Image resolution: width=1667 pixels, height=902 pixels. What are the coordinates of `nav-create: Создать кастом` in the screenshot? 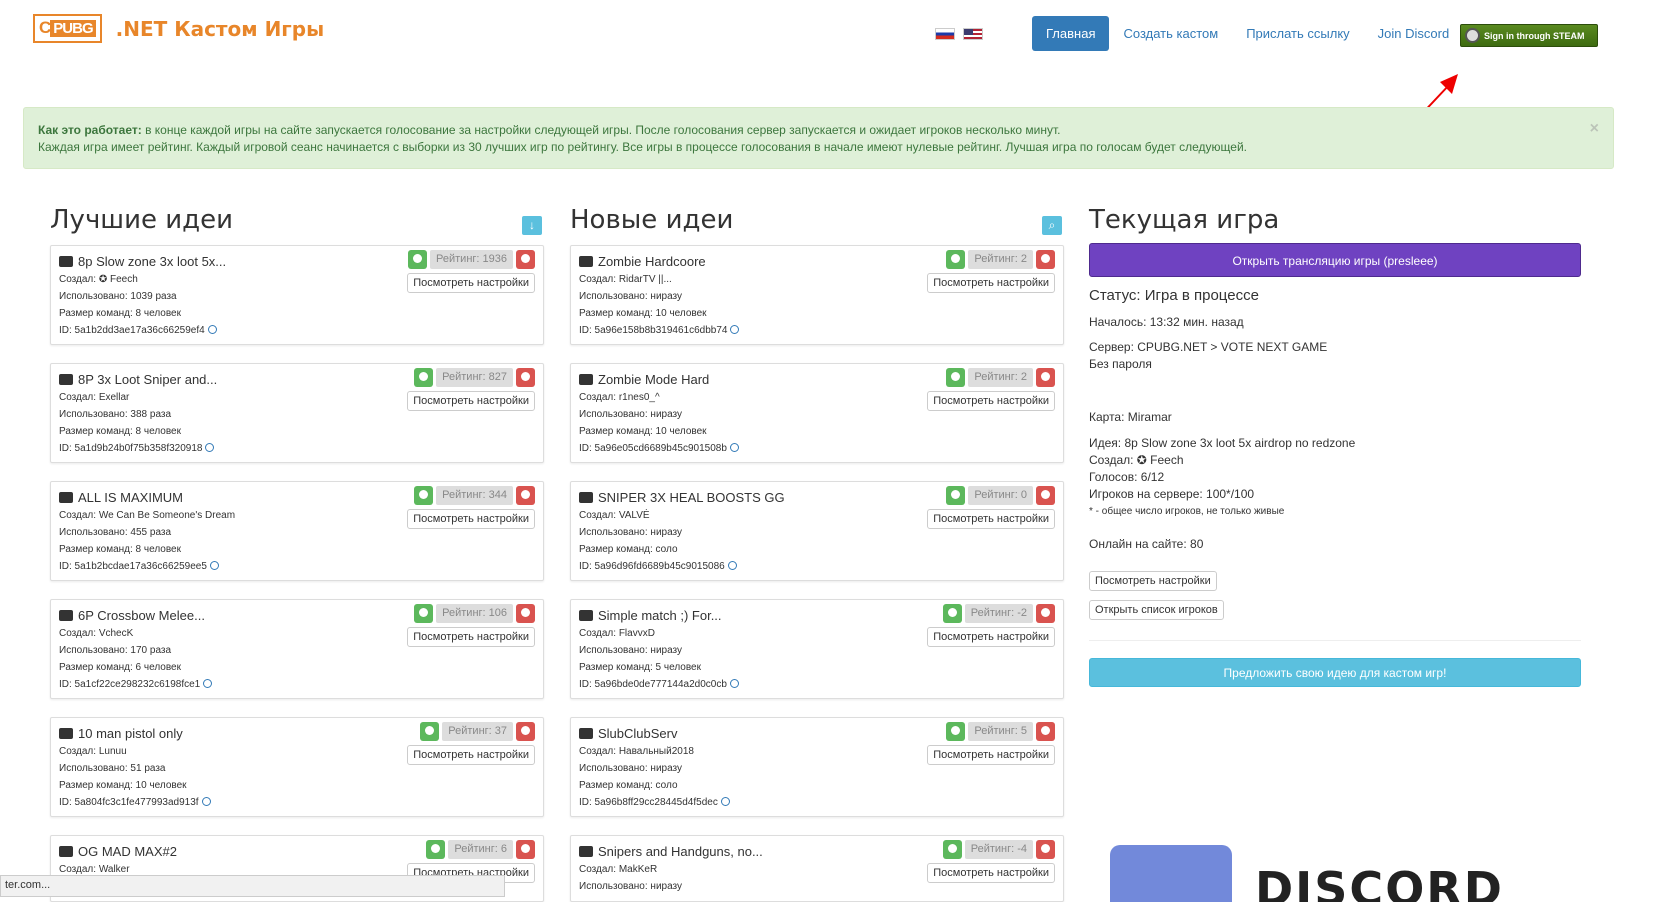 It's located at (1170, 33).